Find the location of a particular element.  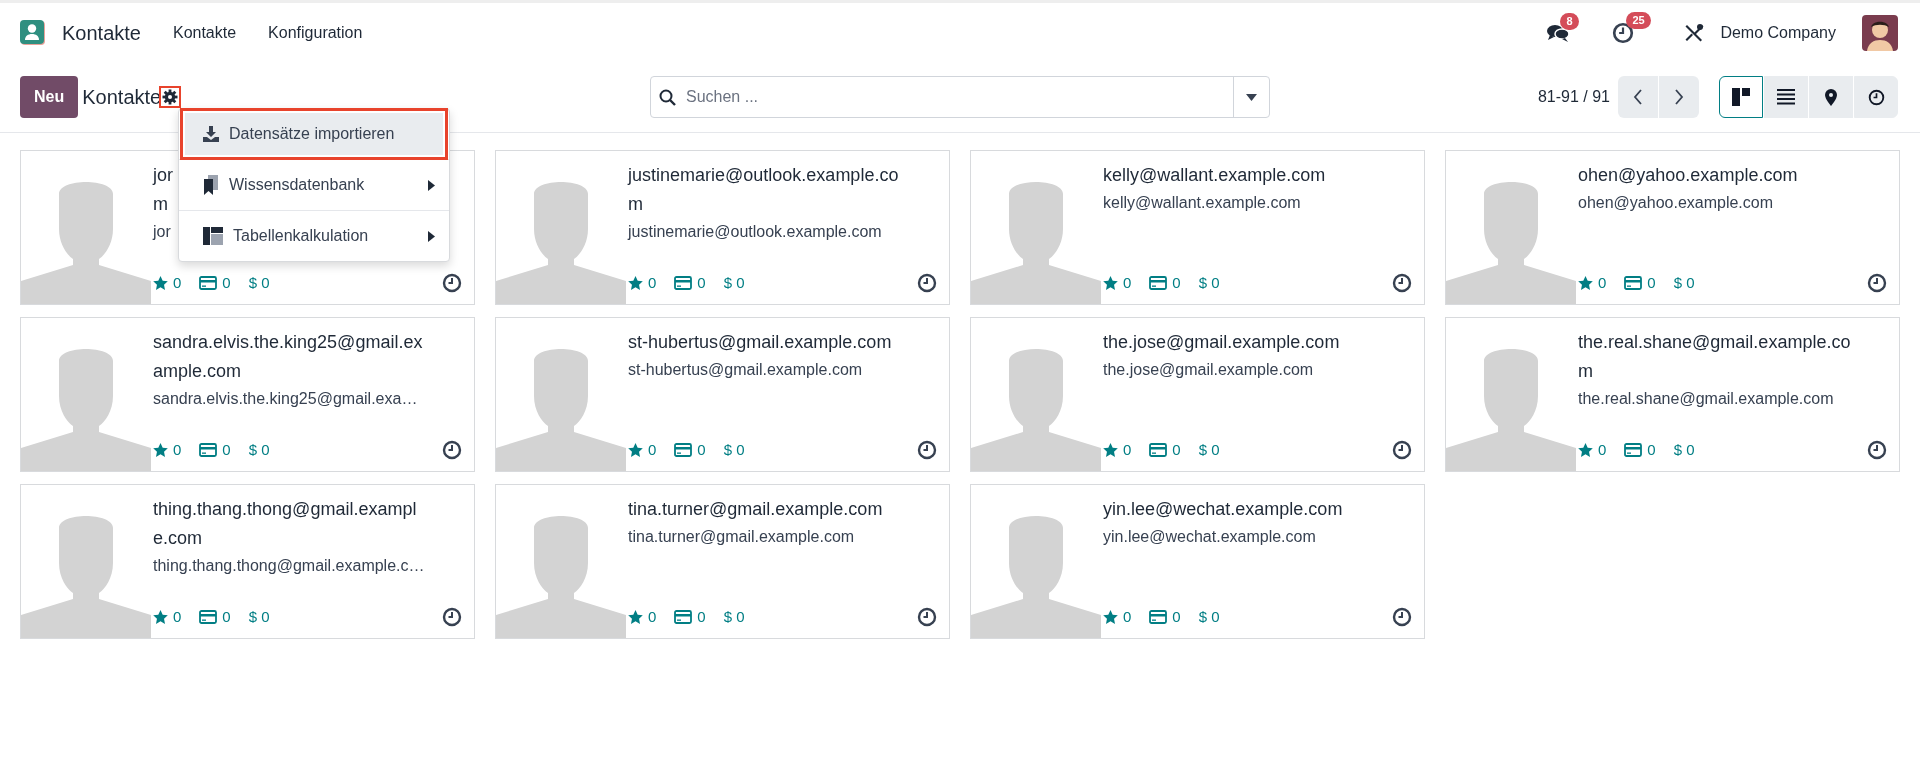

spreadsheet-icon is located at coordinates (213, 236).